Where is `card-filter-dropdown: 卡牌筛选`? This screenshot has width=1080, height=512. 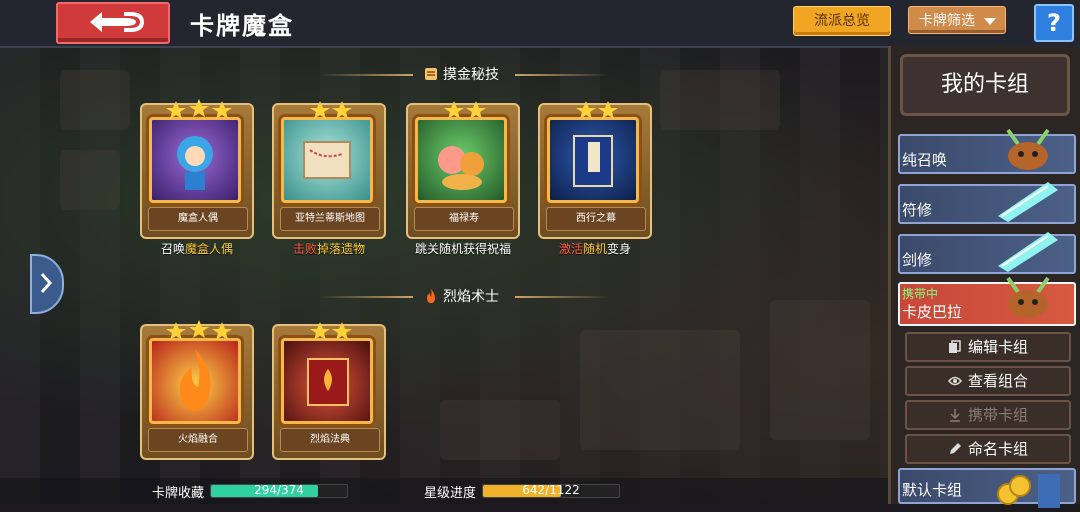 card-filter-dropdown: 卡牌筛选 is located at coordinates (957, 20).